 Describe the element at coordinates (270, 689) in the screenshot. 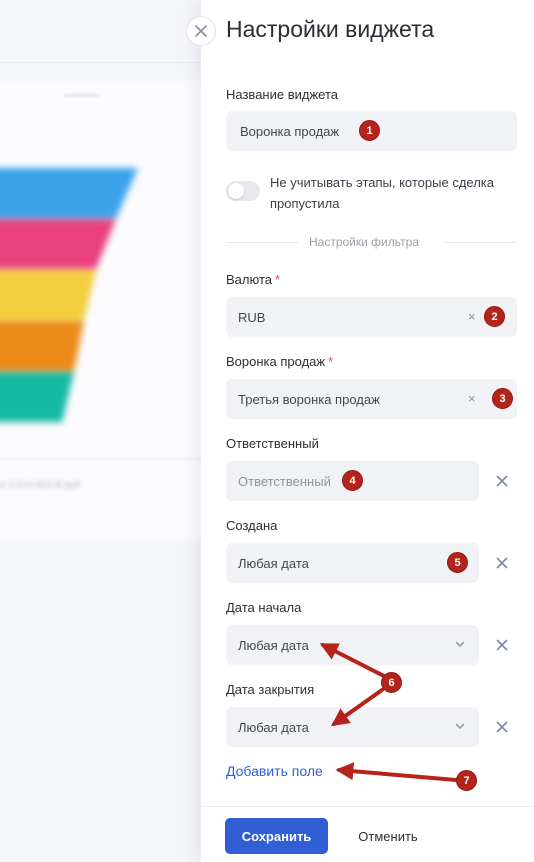

I see `close-date-label: Дата закрытия` at that location.